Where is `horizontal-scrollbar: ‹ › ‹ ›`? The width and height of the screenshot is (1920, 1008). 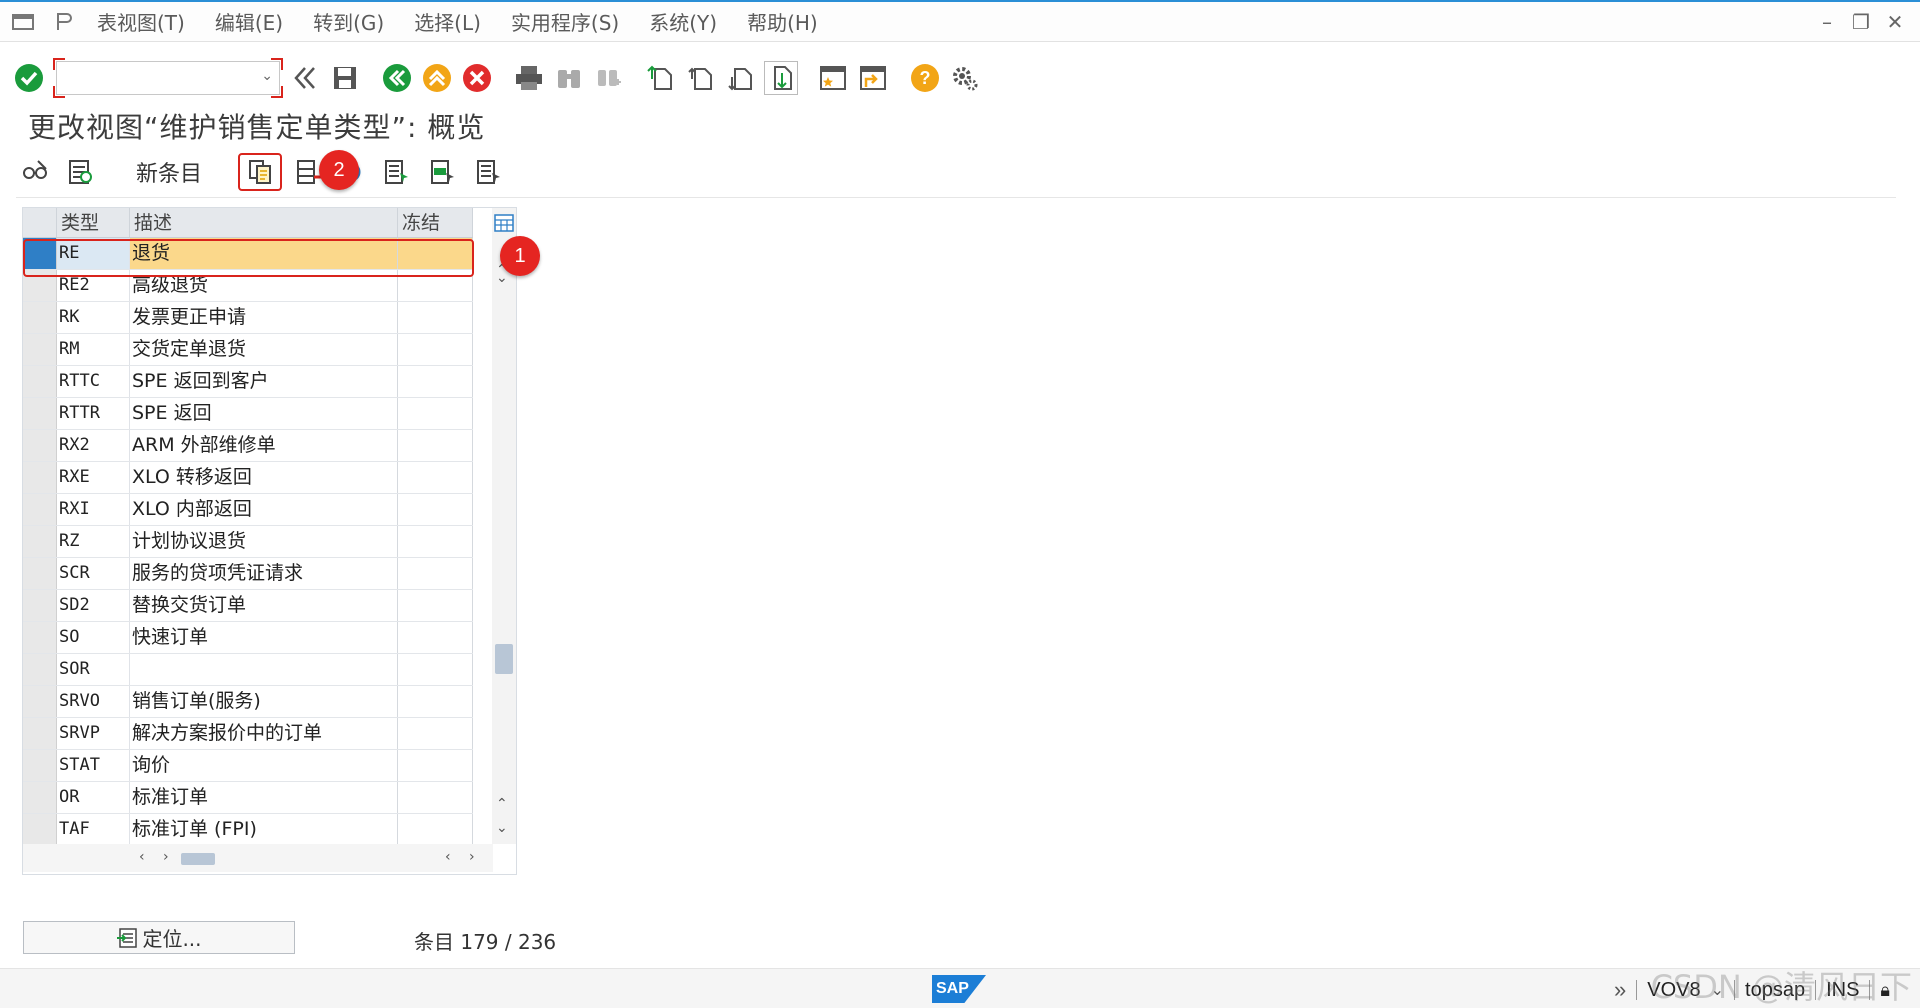
horizontal-scrollbar: ‹ › ‹ › is located at coordinates (258, 858).